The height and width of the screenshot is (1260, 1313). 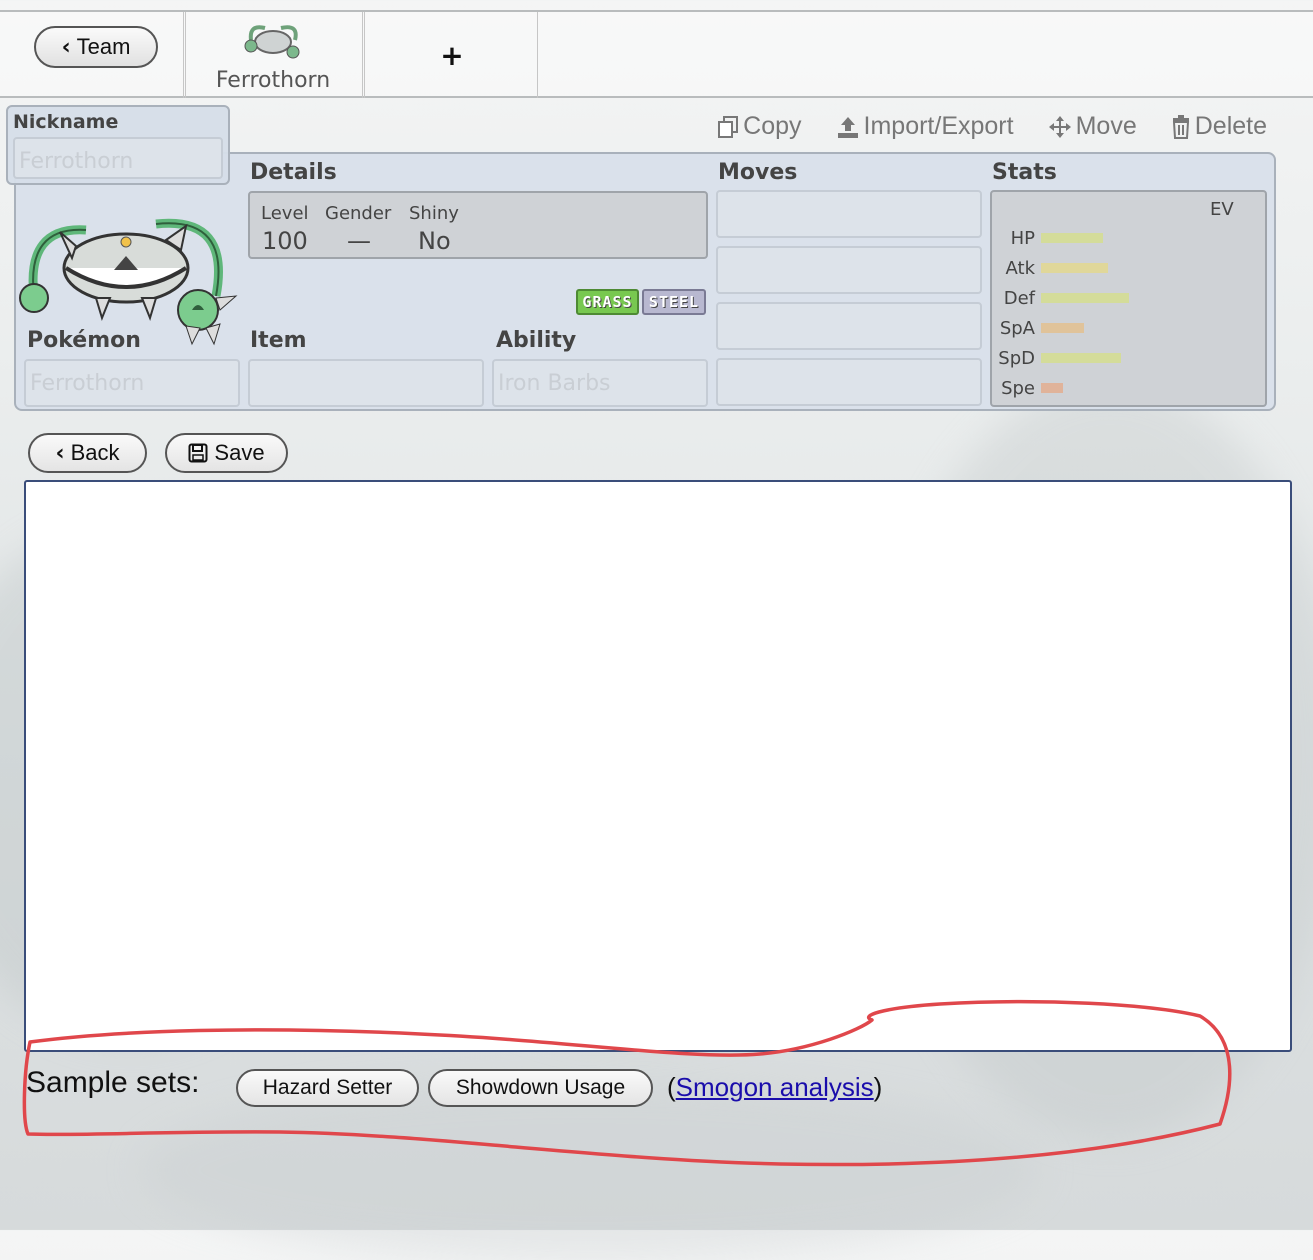 I want to click on details-box: Level Gender Shiny 100 — No, so click(x=478, y=225).